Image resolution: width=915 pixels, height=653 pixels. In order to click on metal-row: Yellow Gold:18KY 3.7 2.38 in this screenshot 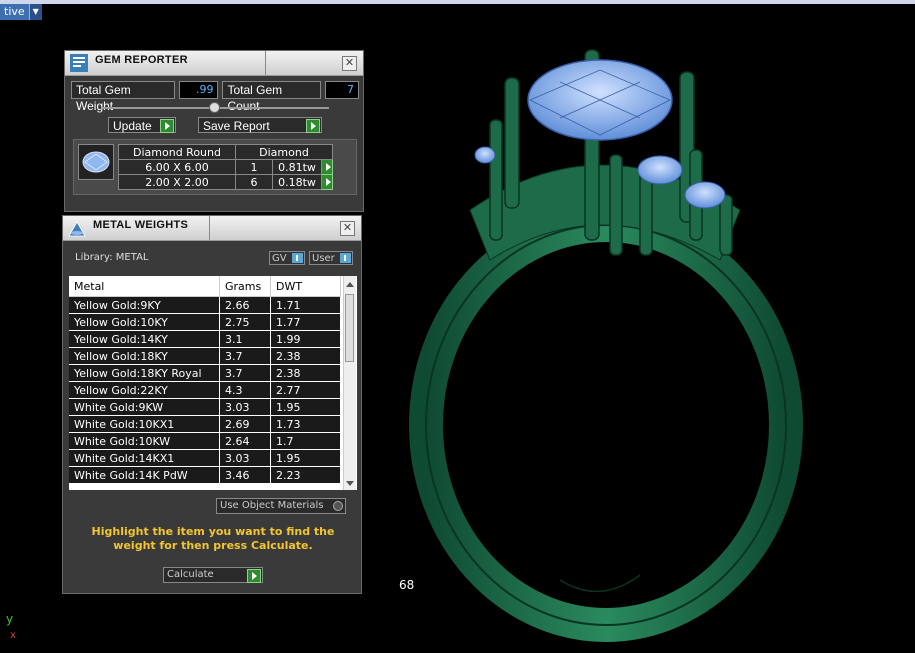, I will do `click(205, 356)`.